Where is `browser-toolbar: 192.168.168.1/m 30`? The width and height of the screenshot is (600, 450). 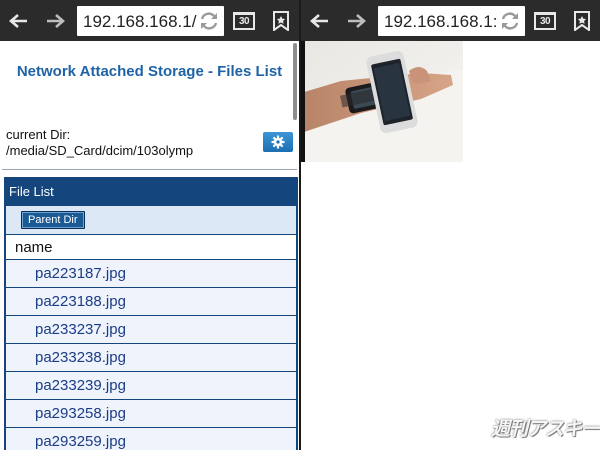
browser-toolbar: 192.168.168.1/m 30 is located at coordinates (149, 20).